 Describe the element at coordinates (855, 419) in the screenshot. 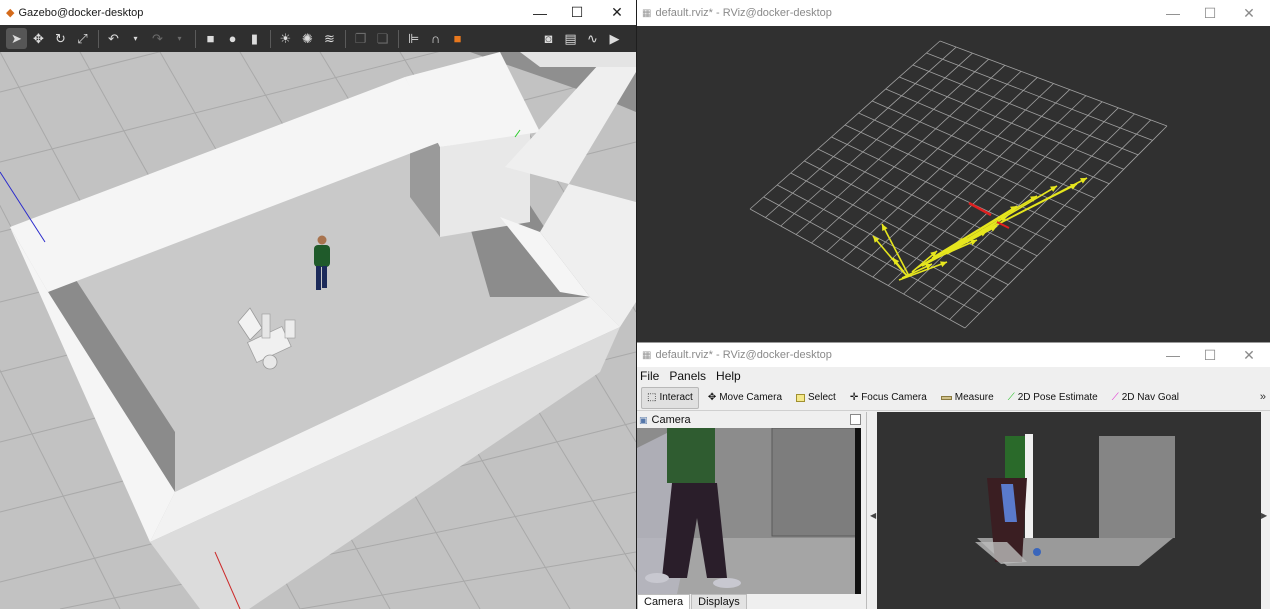

I see `panel-float-button` at that location.